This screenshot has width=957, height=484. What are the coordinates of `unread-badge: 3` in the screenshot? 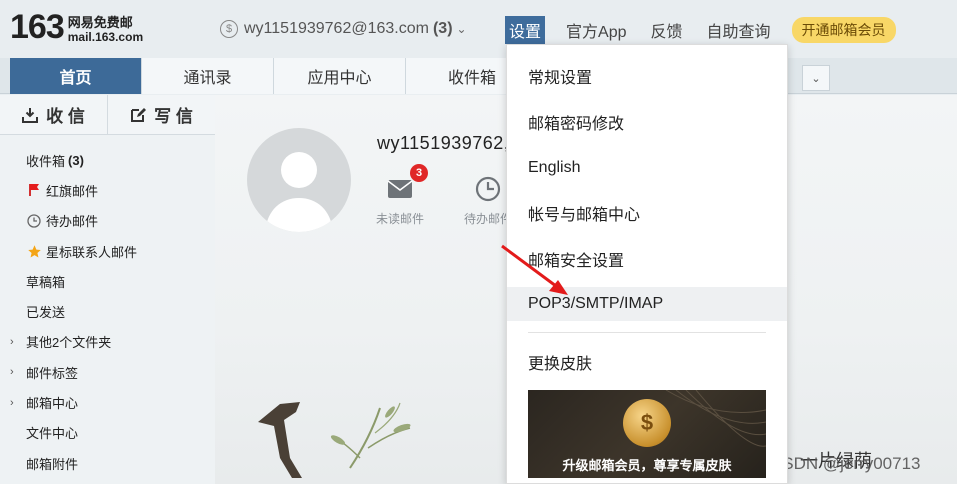 It's located at (419, 173).